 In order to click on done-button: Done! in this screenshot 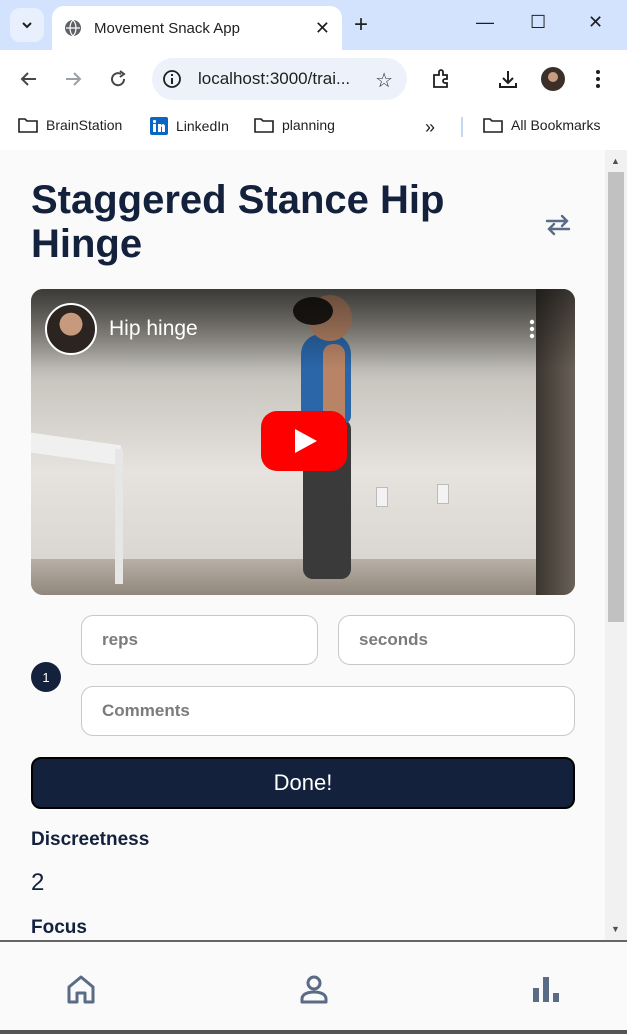, I will do `click(303, 783)`.